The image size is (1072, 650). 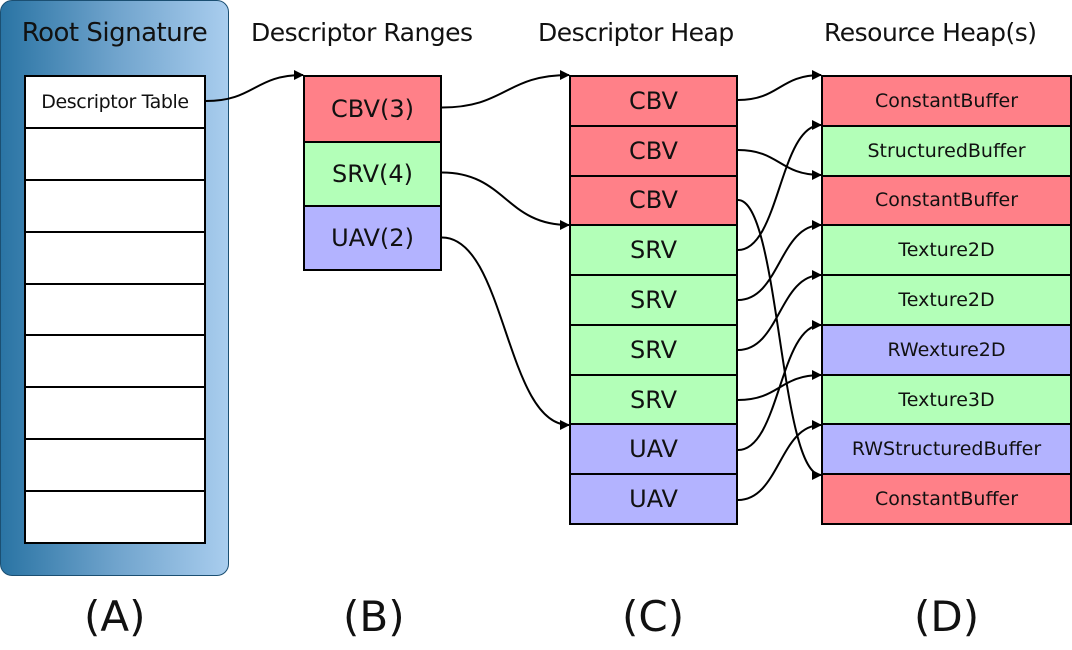 I want to click on resource-heaps-heading: Resource Heap(s), so click(x=930, y=32).